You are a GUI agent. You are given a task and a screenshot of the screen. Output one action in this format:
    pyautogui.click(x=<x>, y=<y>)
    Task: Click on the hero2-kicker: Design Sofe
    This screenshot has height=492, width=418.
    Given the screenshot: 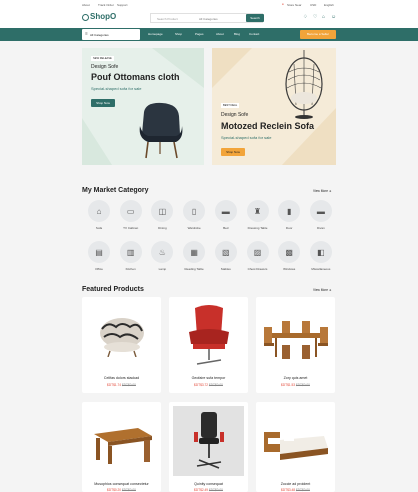 What is the action you would take?
    pyautogui.click(x=235, y=115)
    